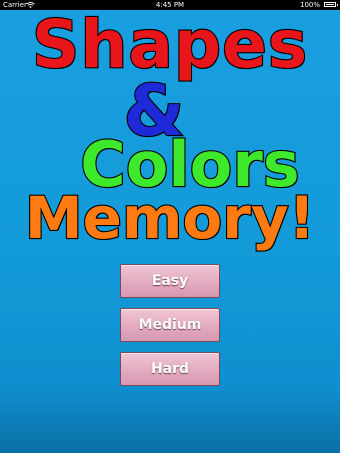 This screenshot has height=453, width=340. Describe the element at coordinates (170, 325) in the screenshot. I see `medium-button: Medium` at that location.